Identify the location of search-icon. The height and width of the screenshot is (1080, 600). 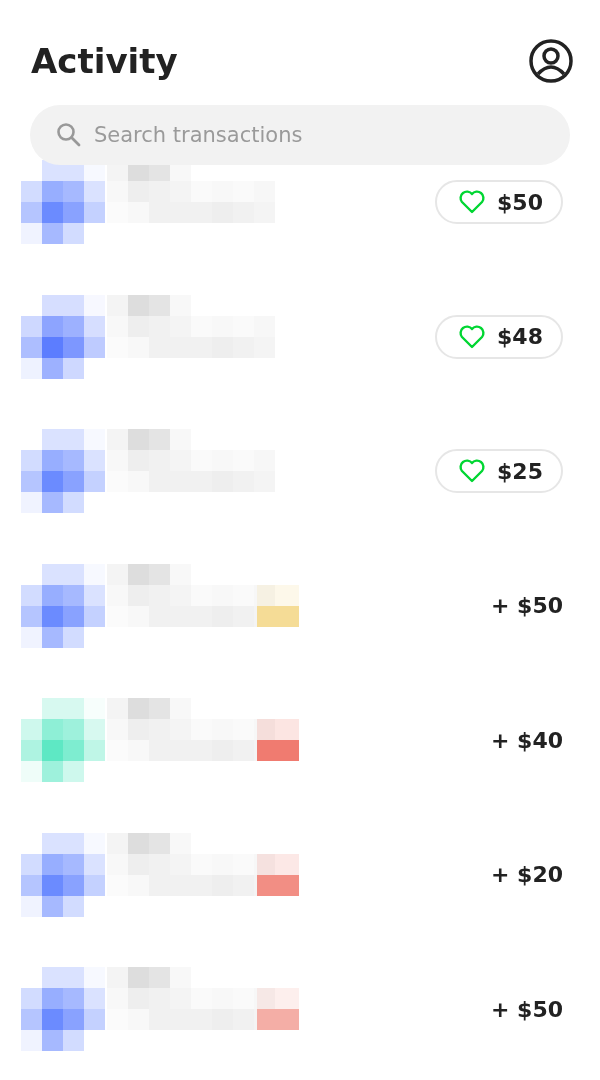
(69, 135).